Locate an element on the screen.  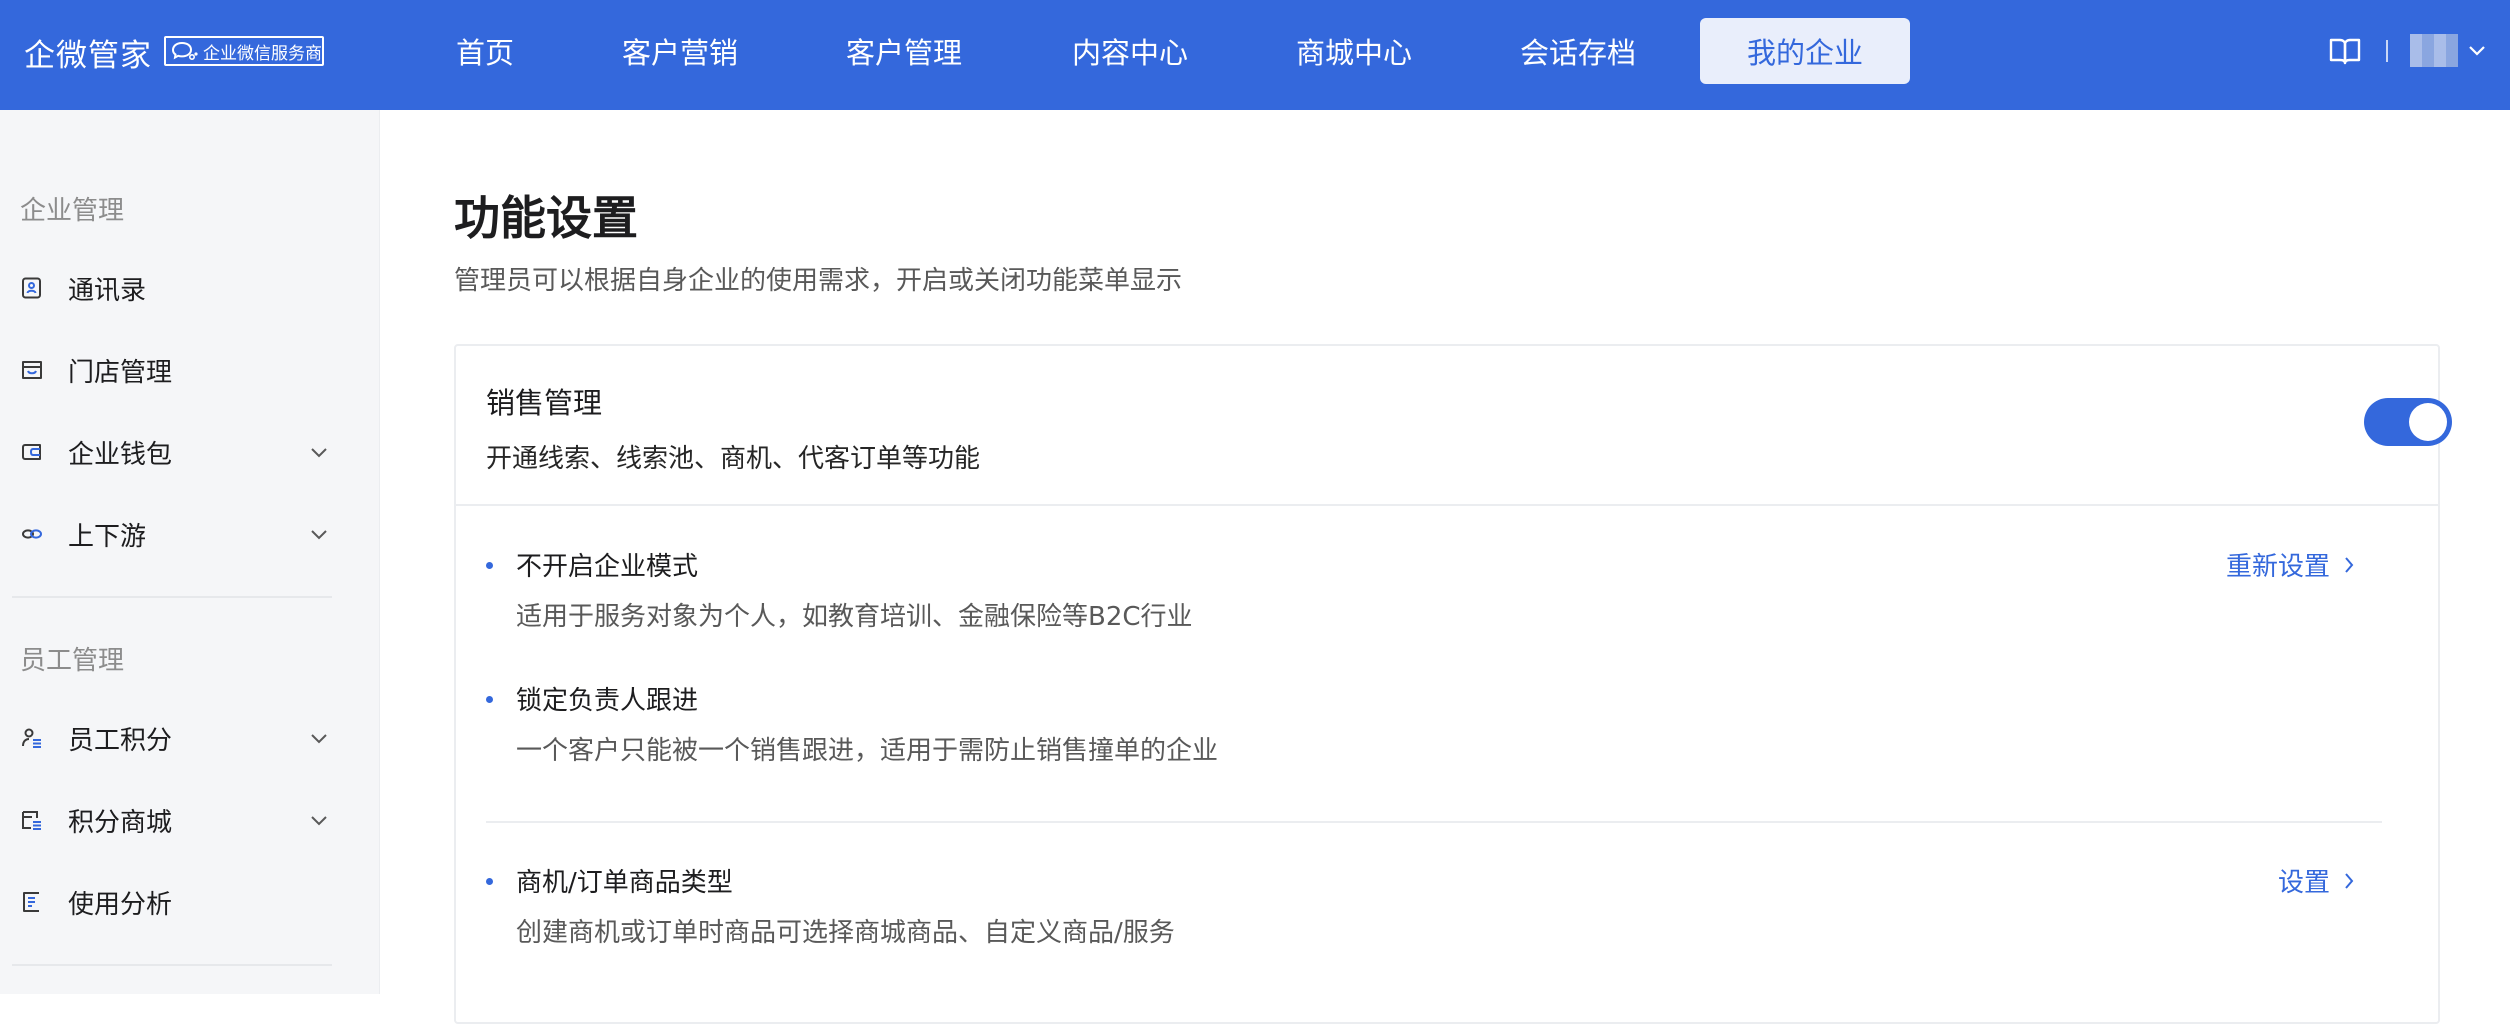
reset-link: 重新设置 is located at coordinates (2290, 564).